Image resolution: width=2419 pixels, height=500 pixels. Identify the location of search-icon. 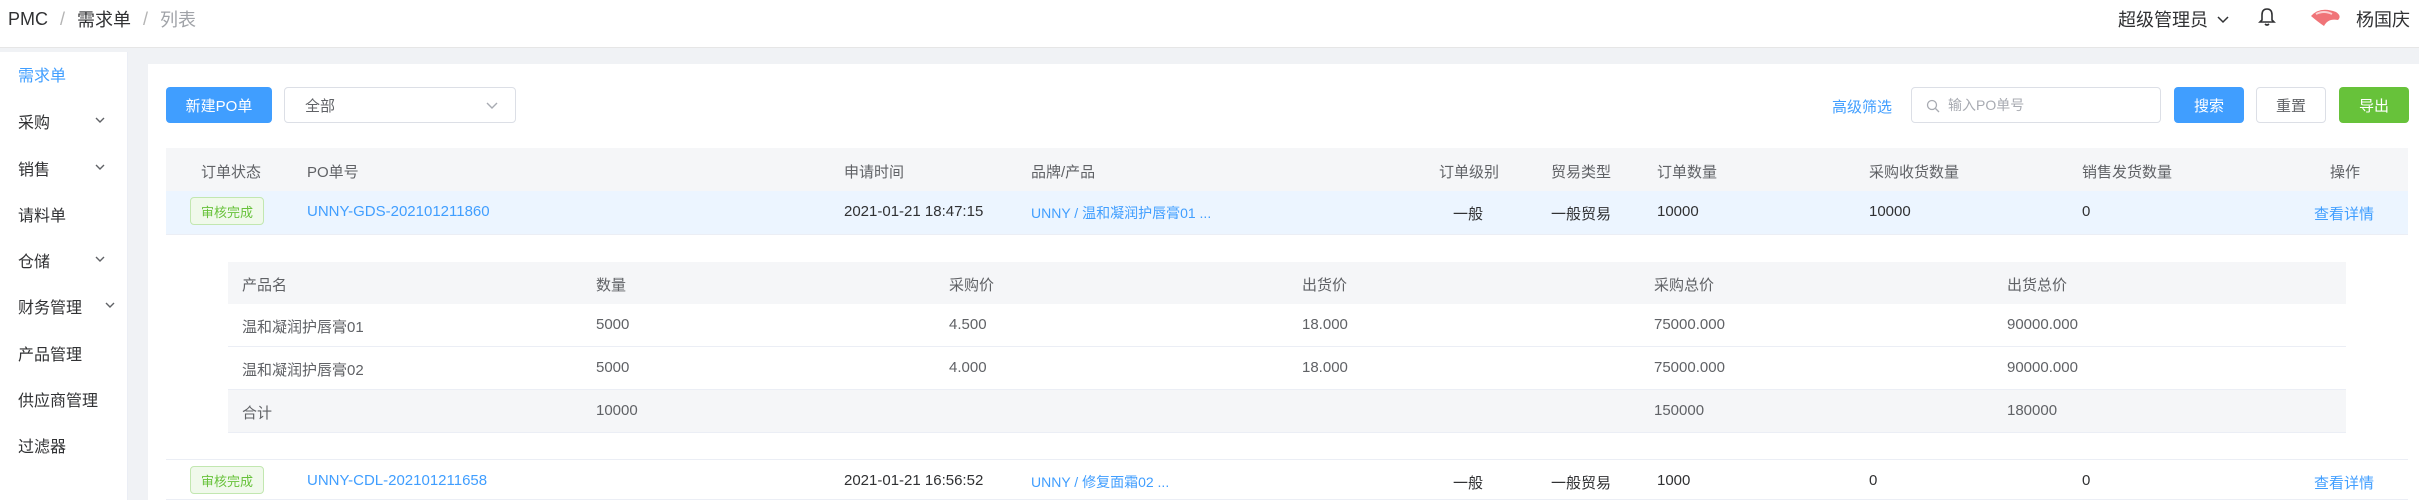
(1933, 106).